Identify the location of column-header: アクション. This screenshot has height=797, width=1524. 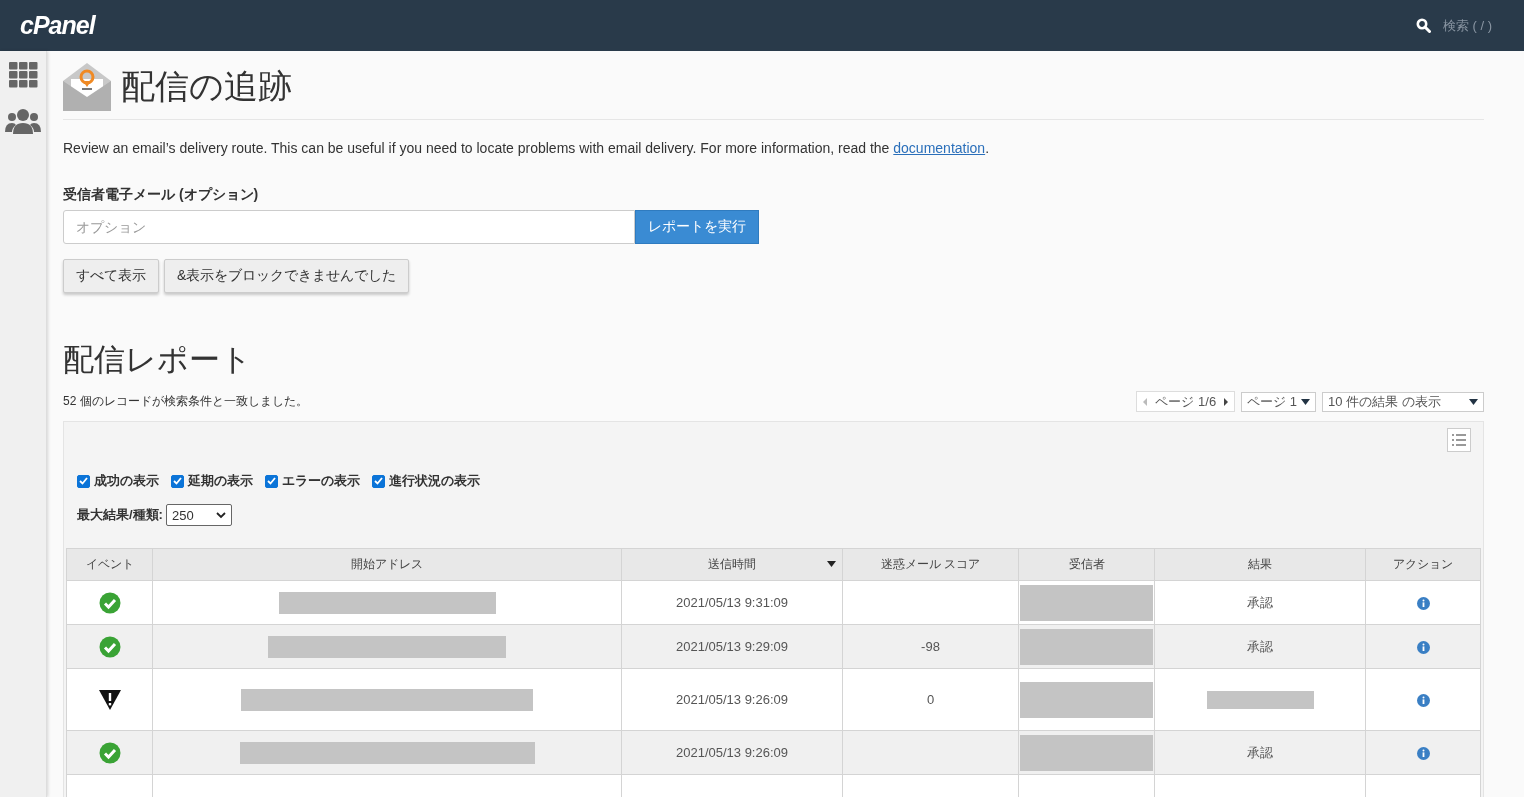
(1423, 564).